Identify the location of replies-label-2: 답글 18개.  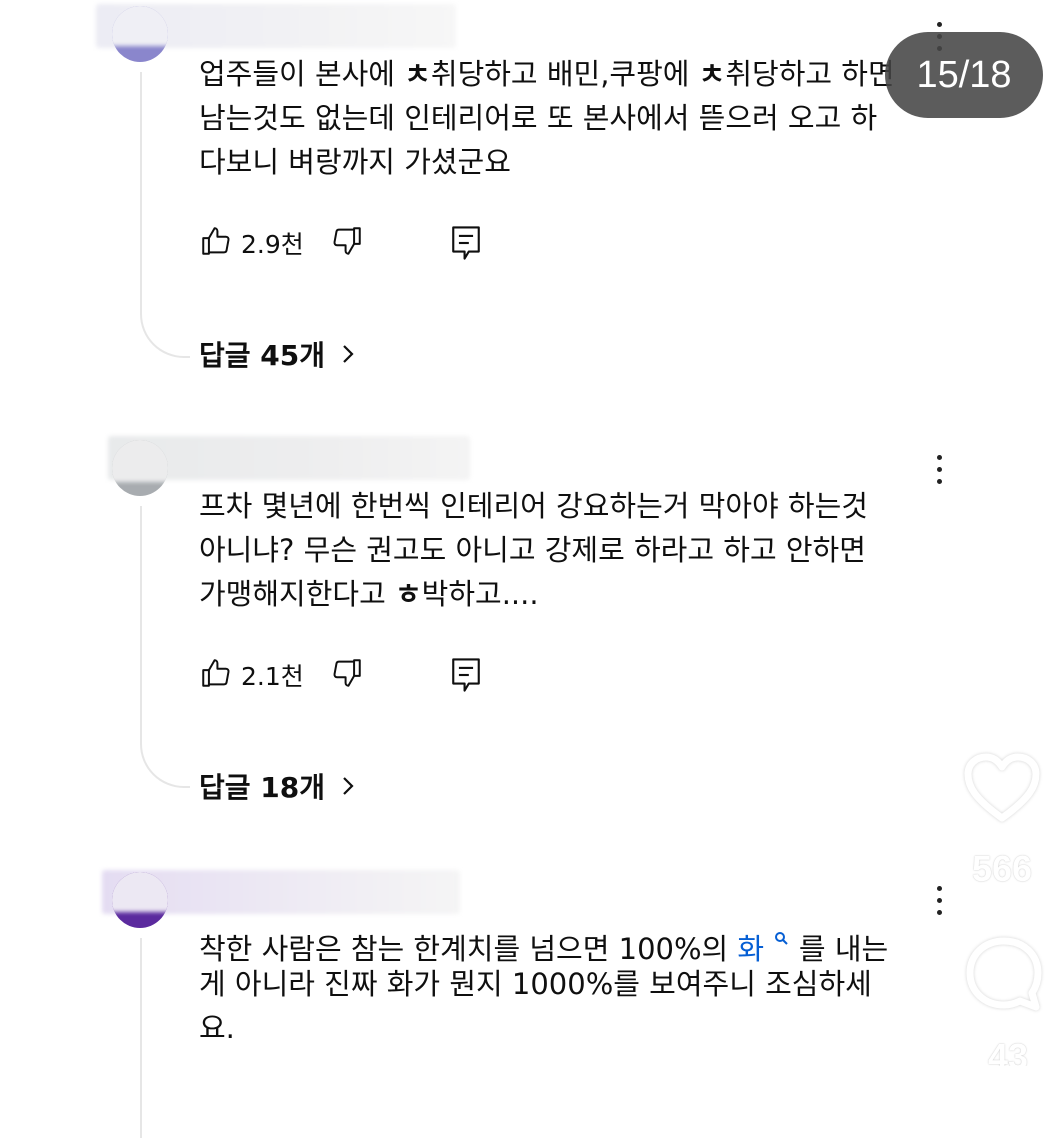
(262, 787).